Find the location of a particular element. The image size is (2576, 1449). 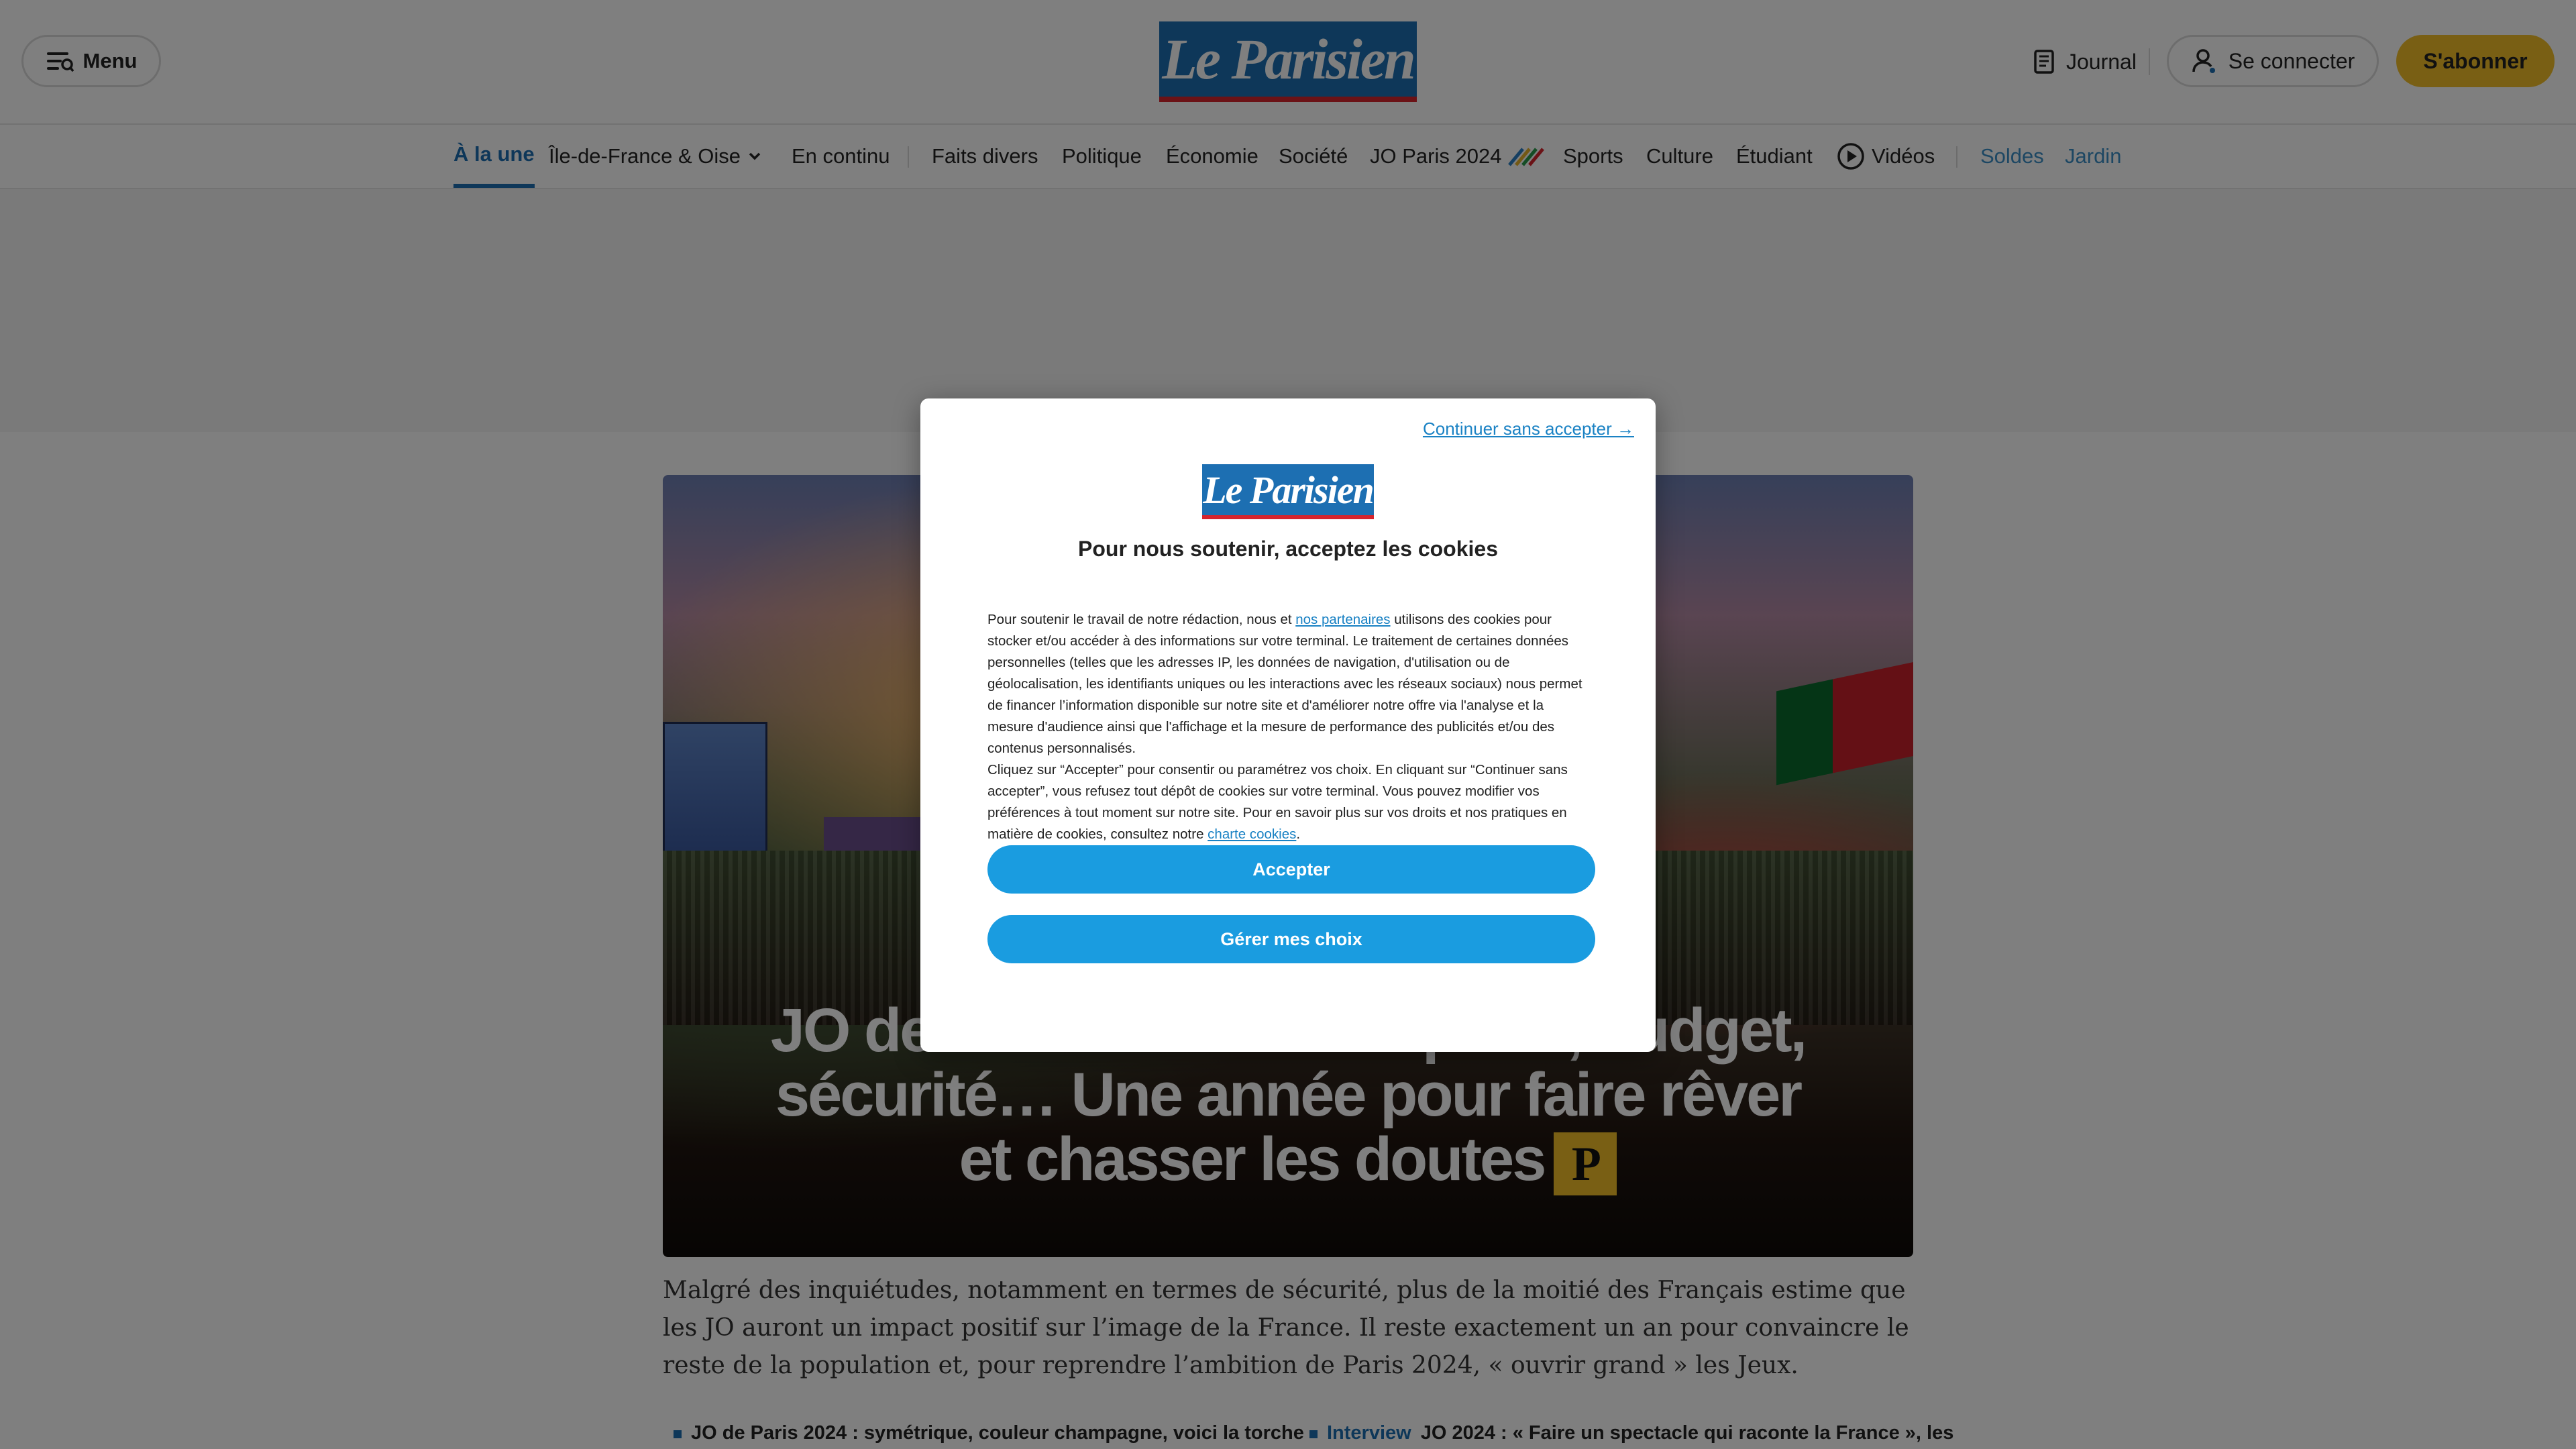

accept-button: Accepter is located at coordinates (1291, 869).